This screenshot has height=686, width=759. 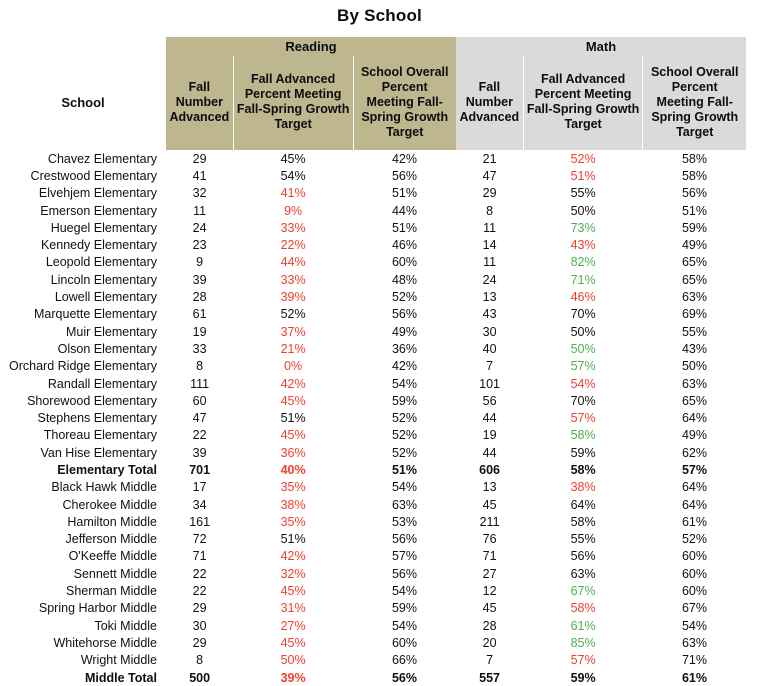 What do you see at coordinates (95, 314) in the screenshot?
I see `row-school-name: Marquette Elementary` at bounding box center [95, 314].